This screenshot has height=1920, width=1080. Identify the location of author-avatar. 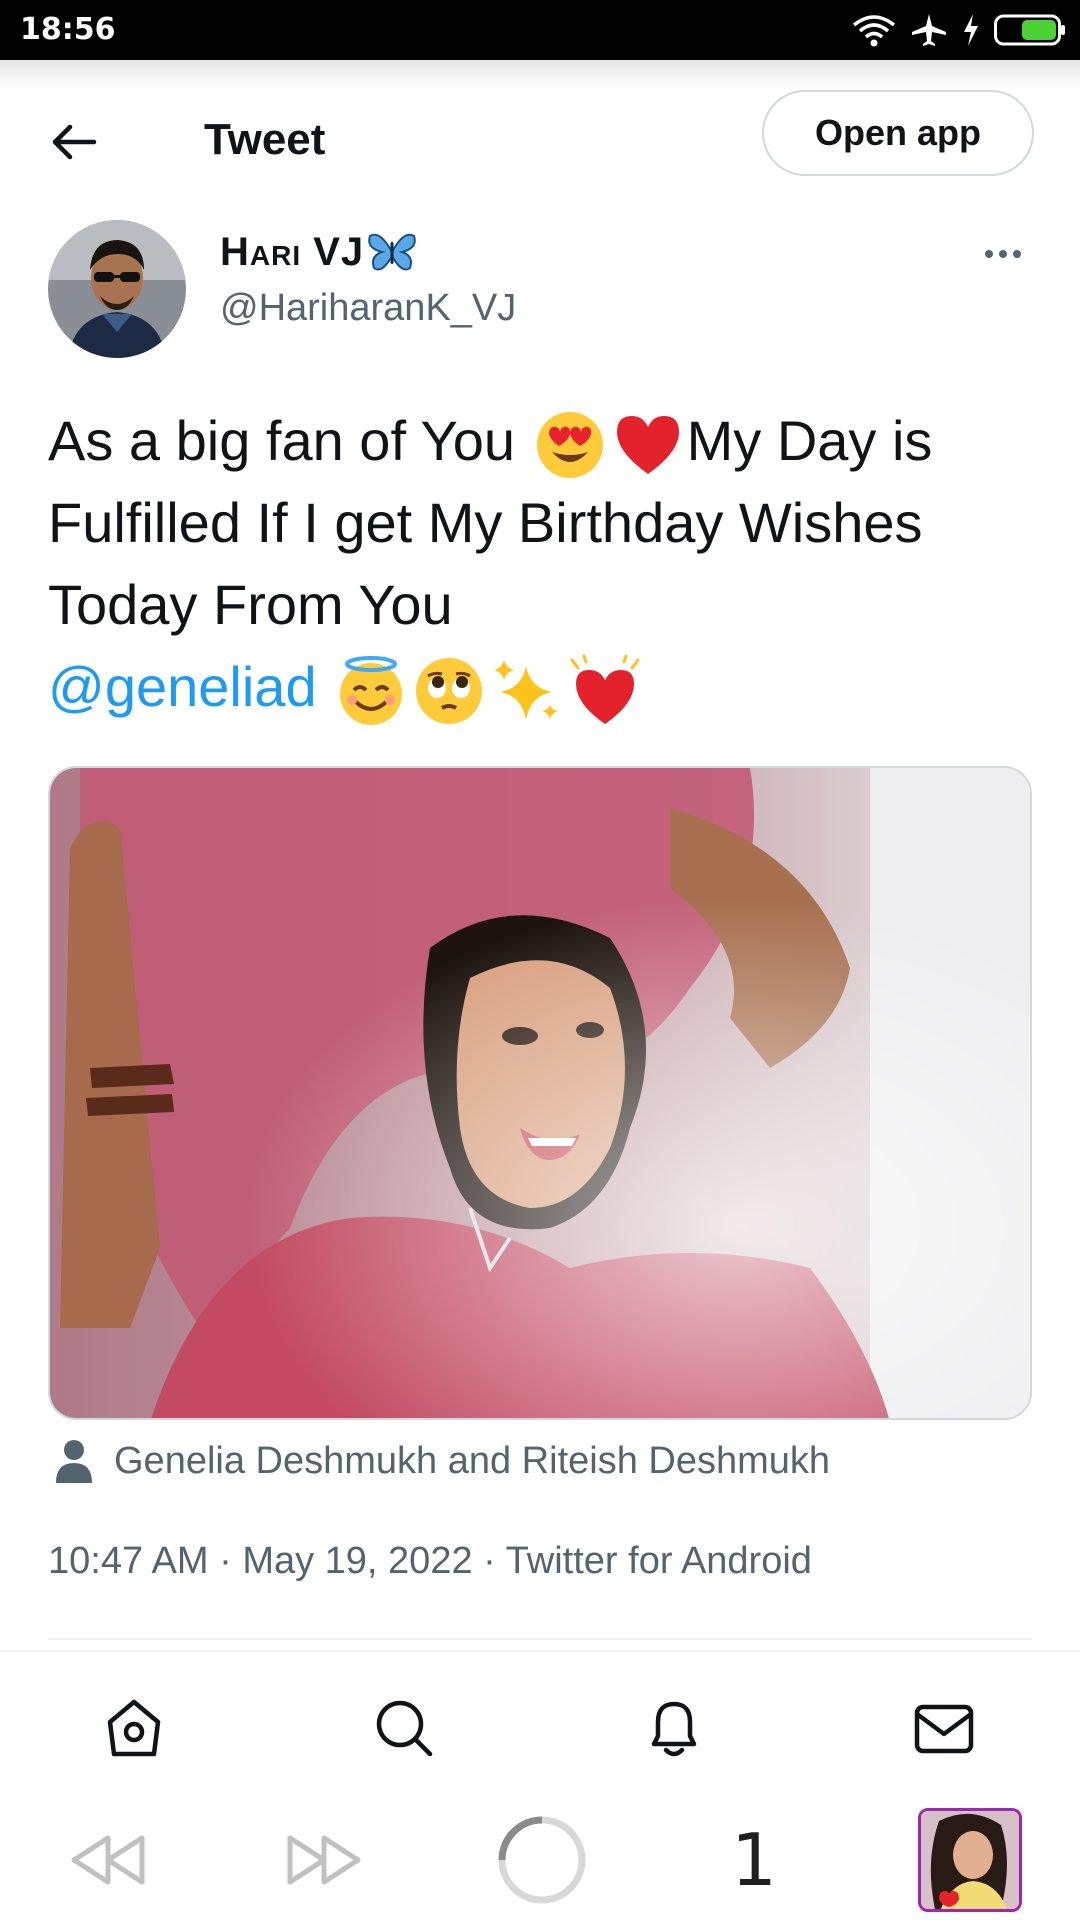
(117, 289).